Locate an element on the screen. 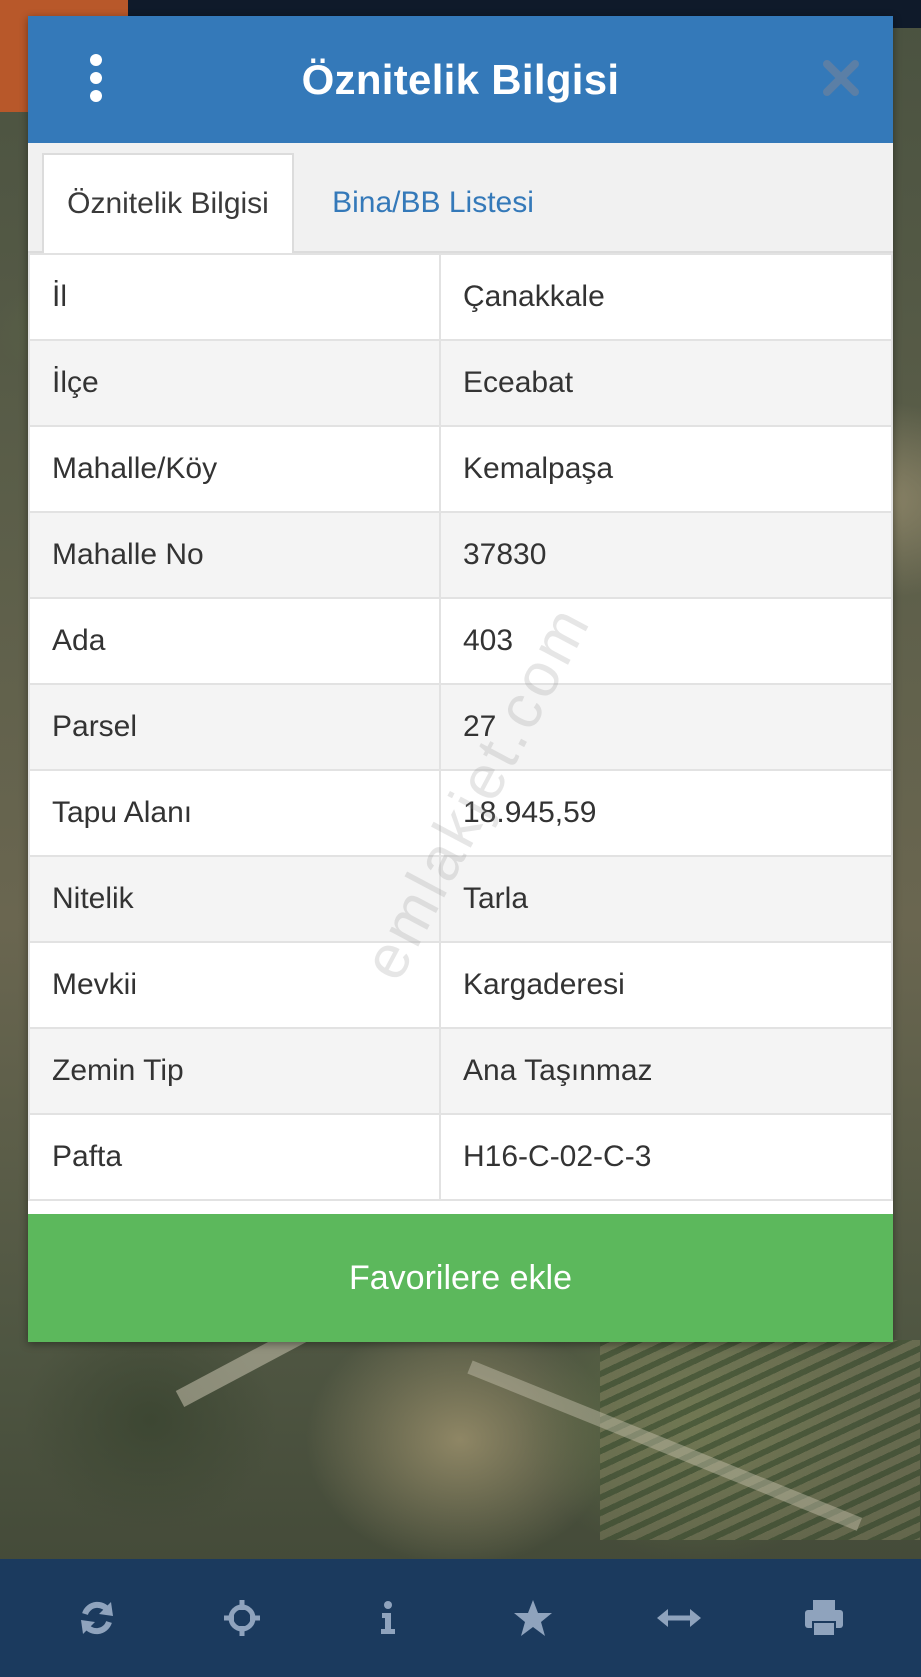  attribute-key: Mahalle No is located at coordinates (234, 555).